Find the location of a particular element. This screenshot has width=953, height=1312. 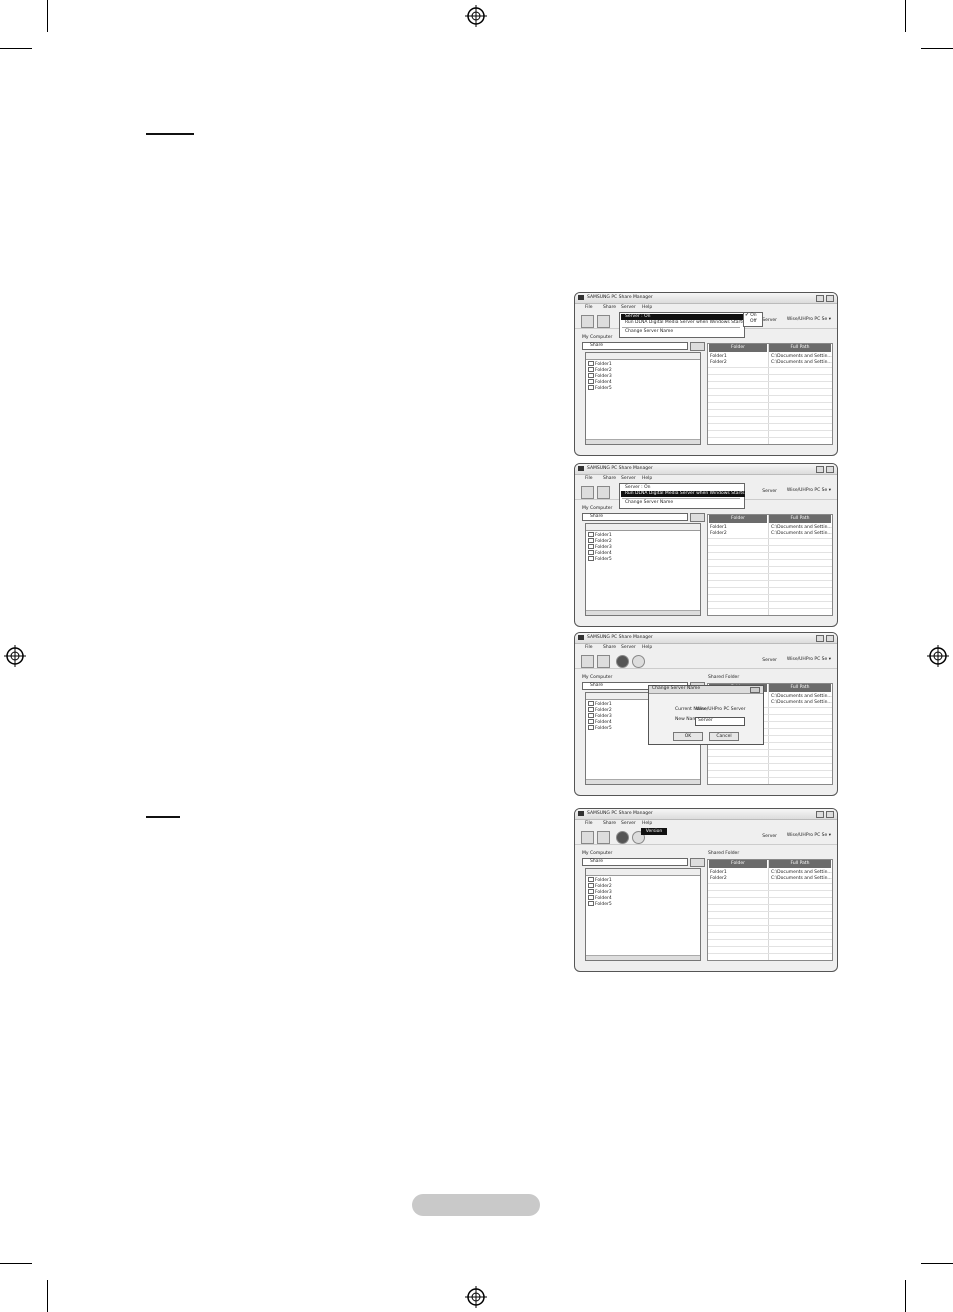

new-name-input: Server is located at coordinates (720, 721).